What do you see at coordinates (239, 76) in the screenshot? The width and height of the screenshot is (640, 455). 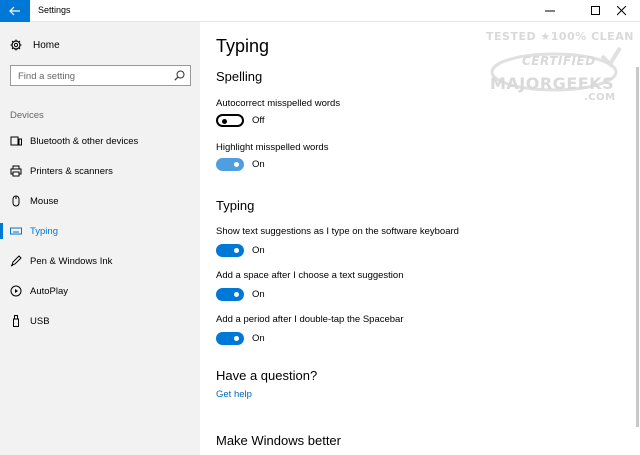 I see `spelling-heading: Spelling` at bounding box center [239, 76].